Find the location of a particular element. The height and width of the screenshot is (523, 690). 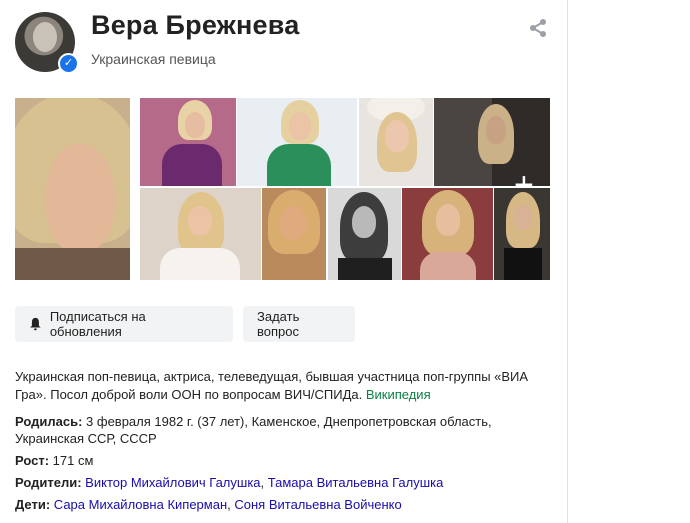

subscribe-button: Подписаться на обновления is located at coordinates (124, 324).